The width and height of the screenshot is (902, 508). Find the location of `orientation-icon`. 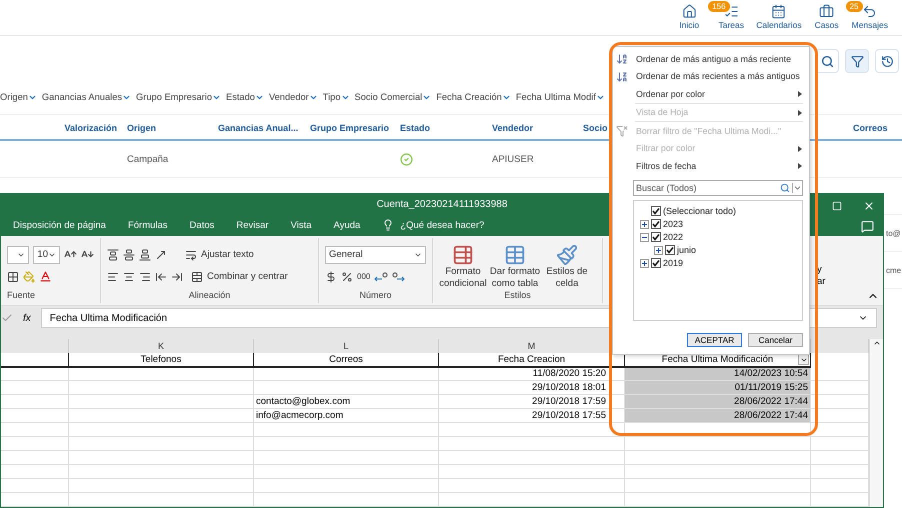

orientation-icon is located at coordinates (161, 254).